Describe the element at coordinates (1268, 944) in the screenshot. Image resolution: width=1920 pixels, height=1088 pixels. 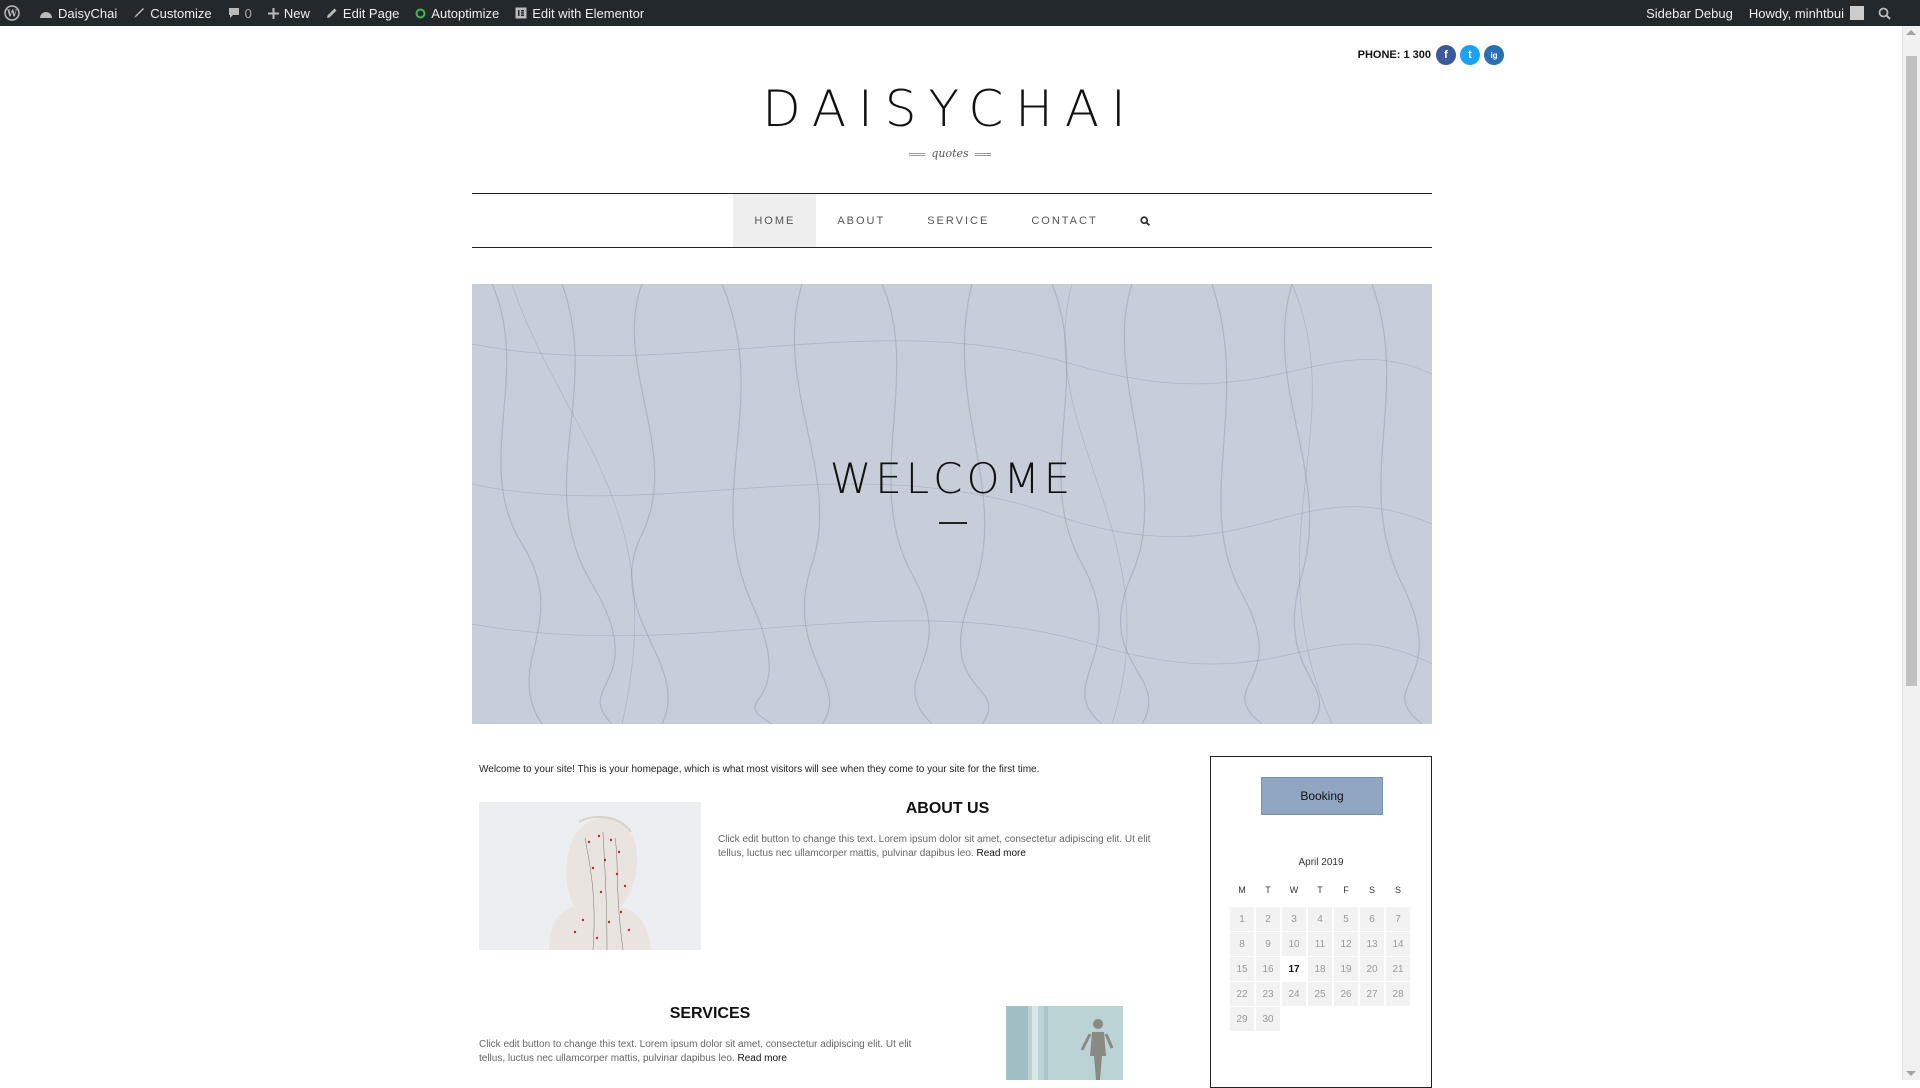
I see `calendar-day: 9` at that location.